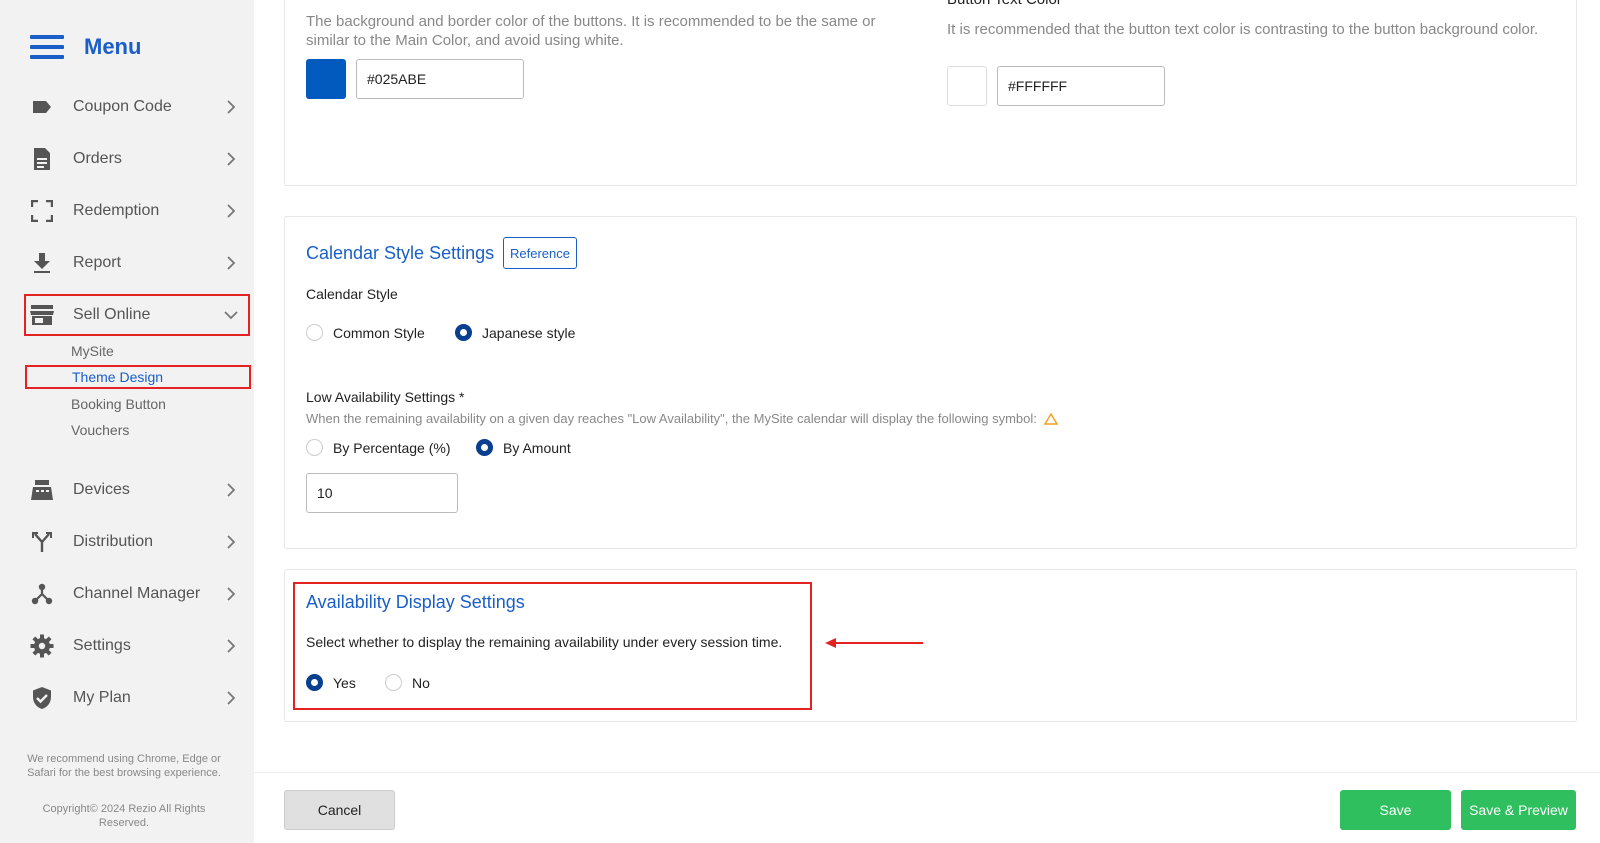  What do you see at coordinates (137, 159) in the screenshot?
I see `sidebar-item-orders: Orders` at bounding box center [137, 159].